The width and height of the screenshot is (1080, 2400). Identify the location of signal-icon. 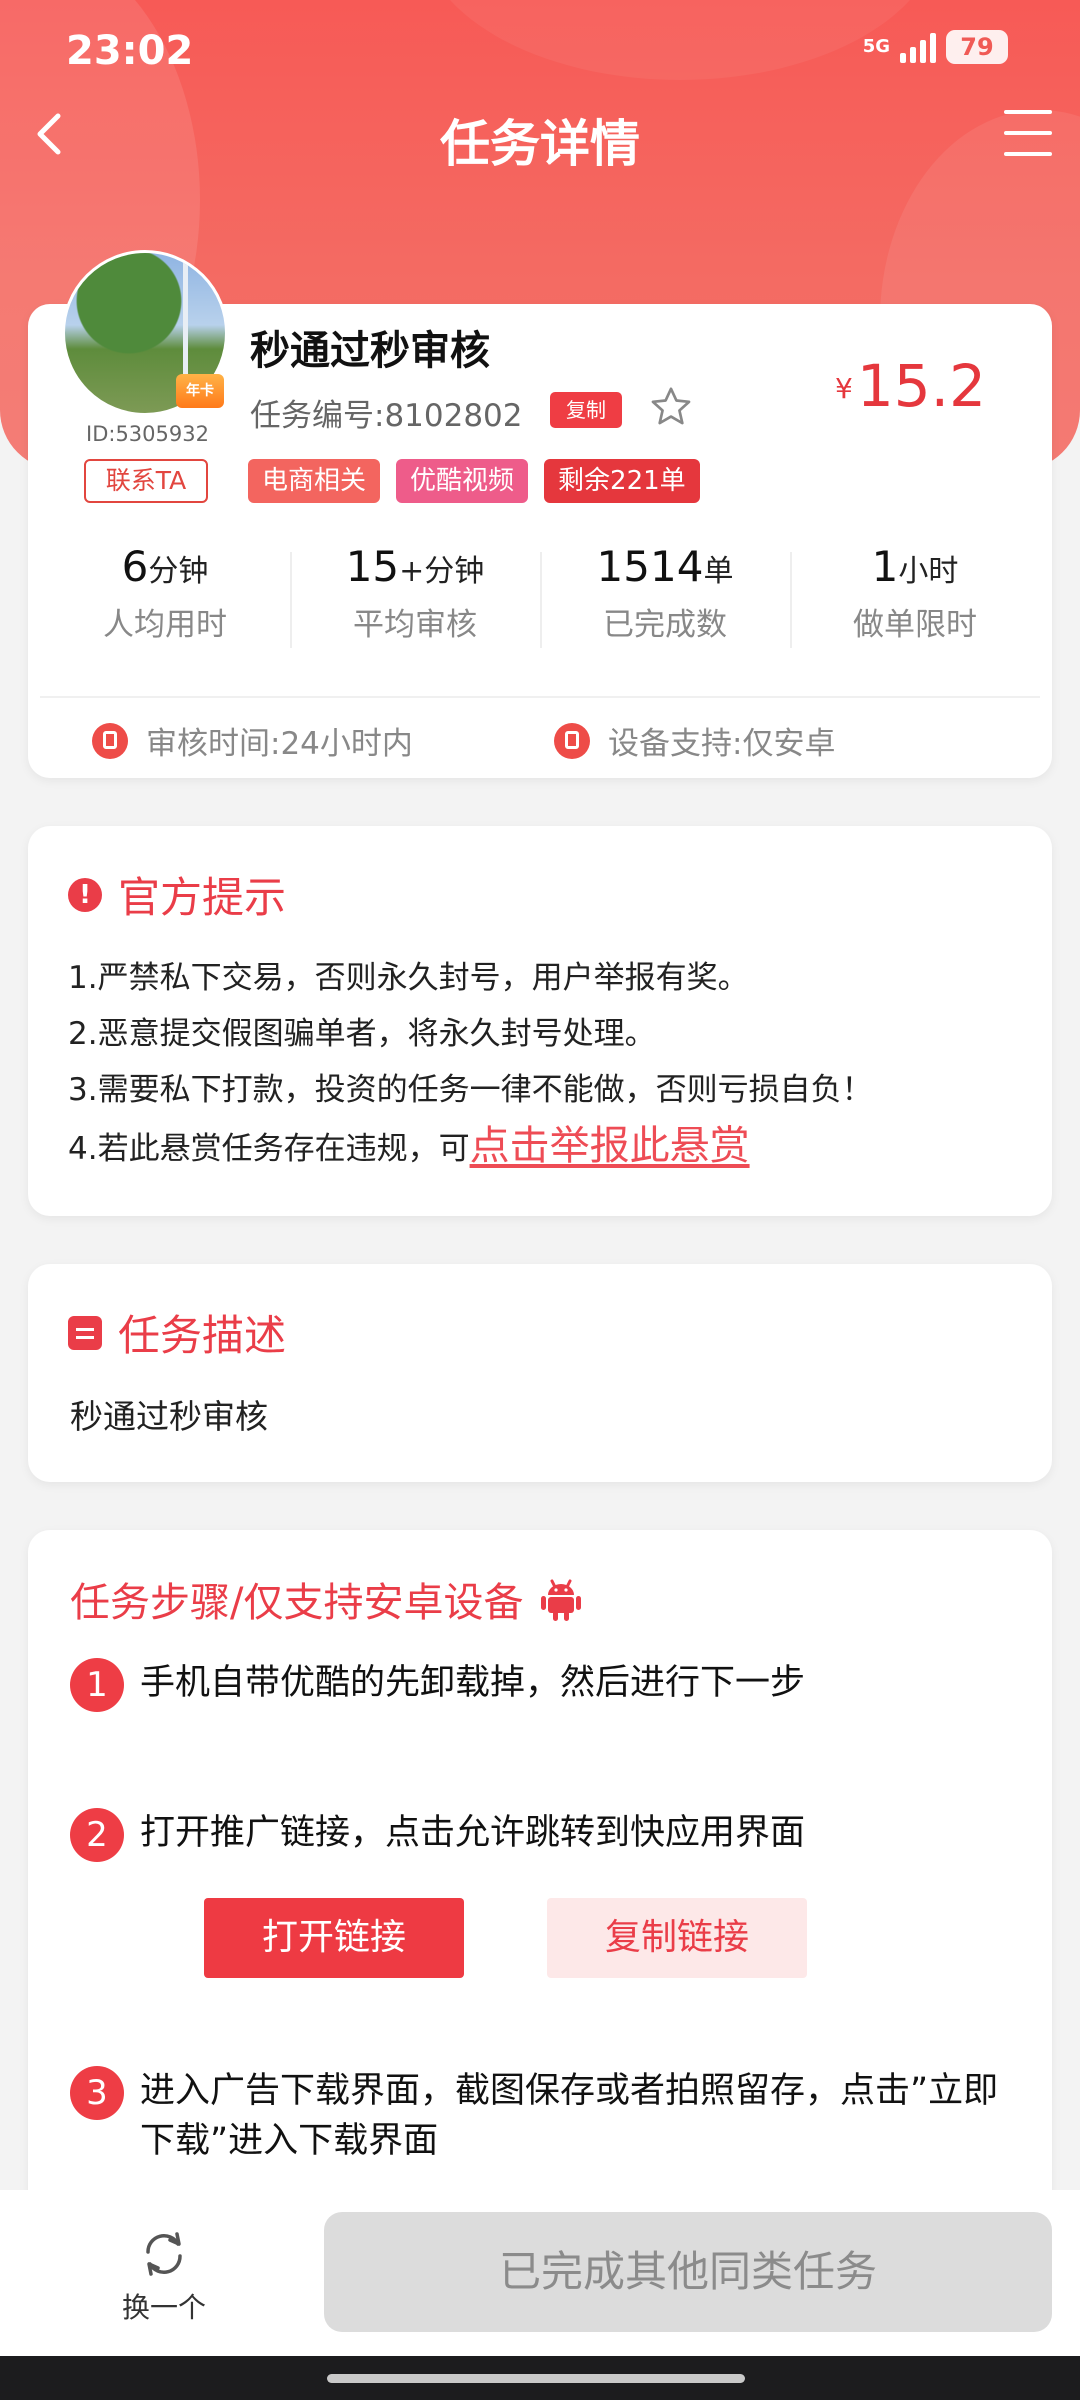
(918, 47).